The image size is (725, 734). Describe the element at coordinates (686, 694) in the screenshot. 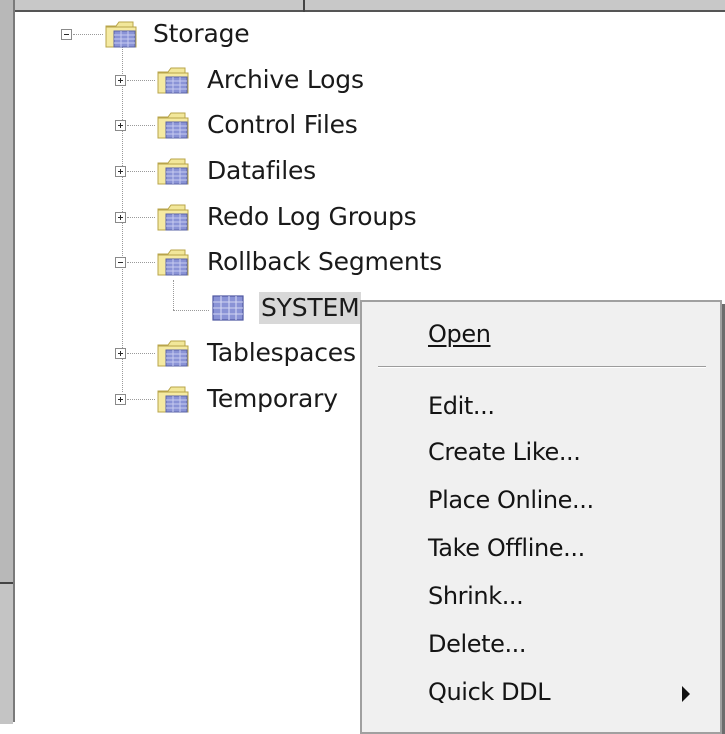

I see `submenu-arrow-icon` at that location.